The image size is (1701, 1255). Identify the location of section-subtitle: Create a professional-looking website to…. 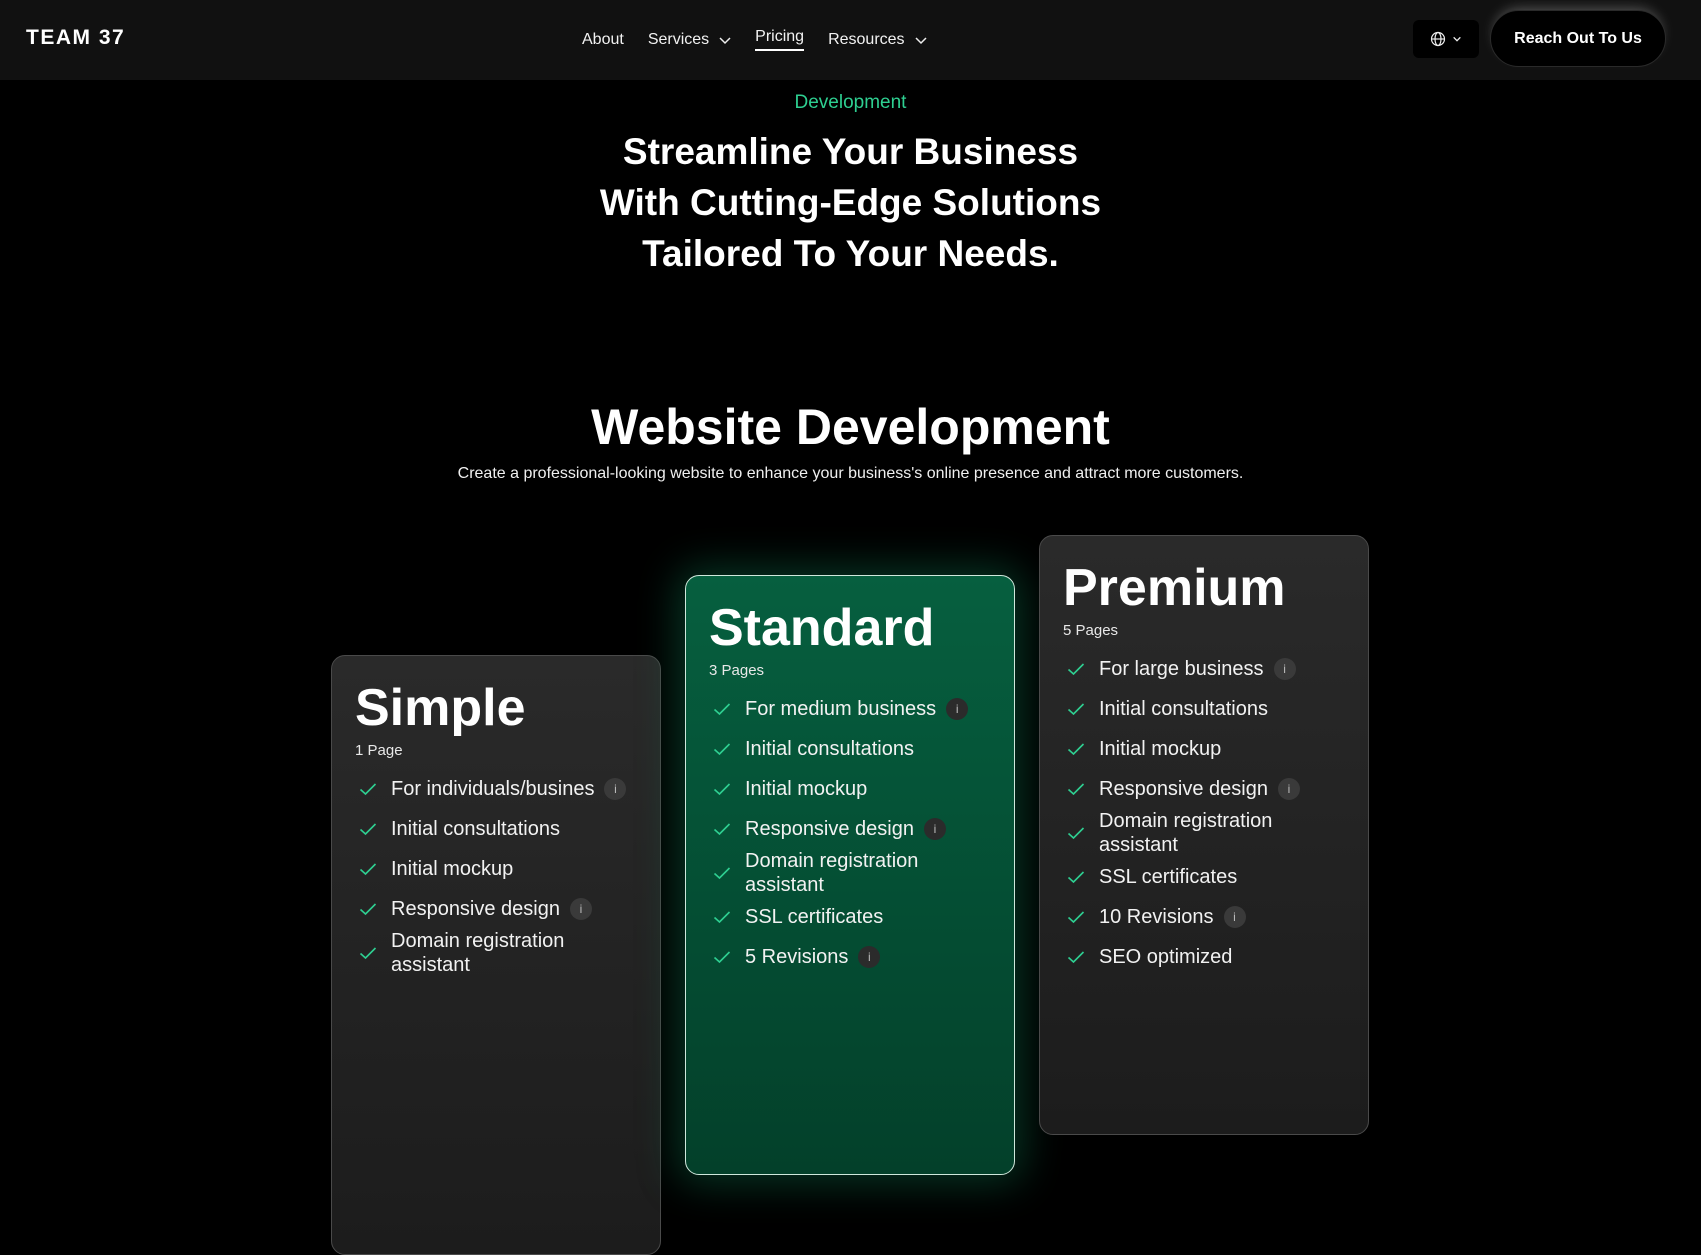
(850, 473).